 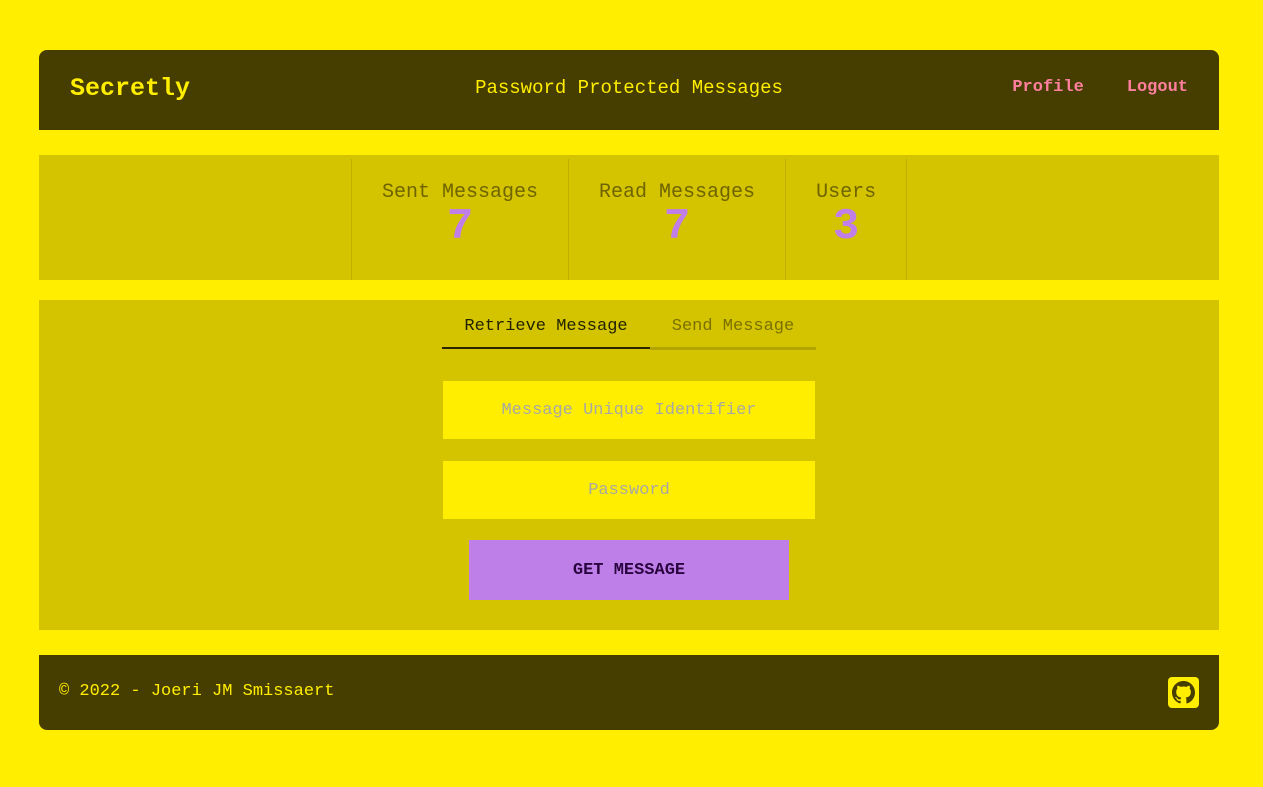 What do you see at coordinates (1100, 87) in the screenshot?
I see `nav-links: Profile Logout` at bounding box center [1100, 87].